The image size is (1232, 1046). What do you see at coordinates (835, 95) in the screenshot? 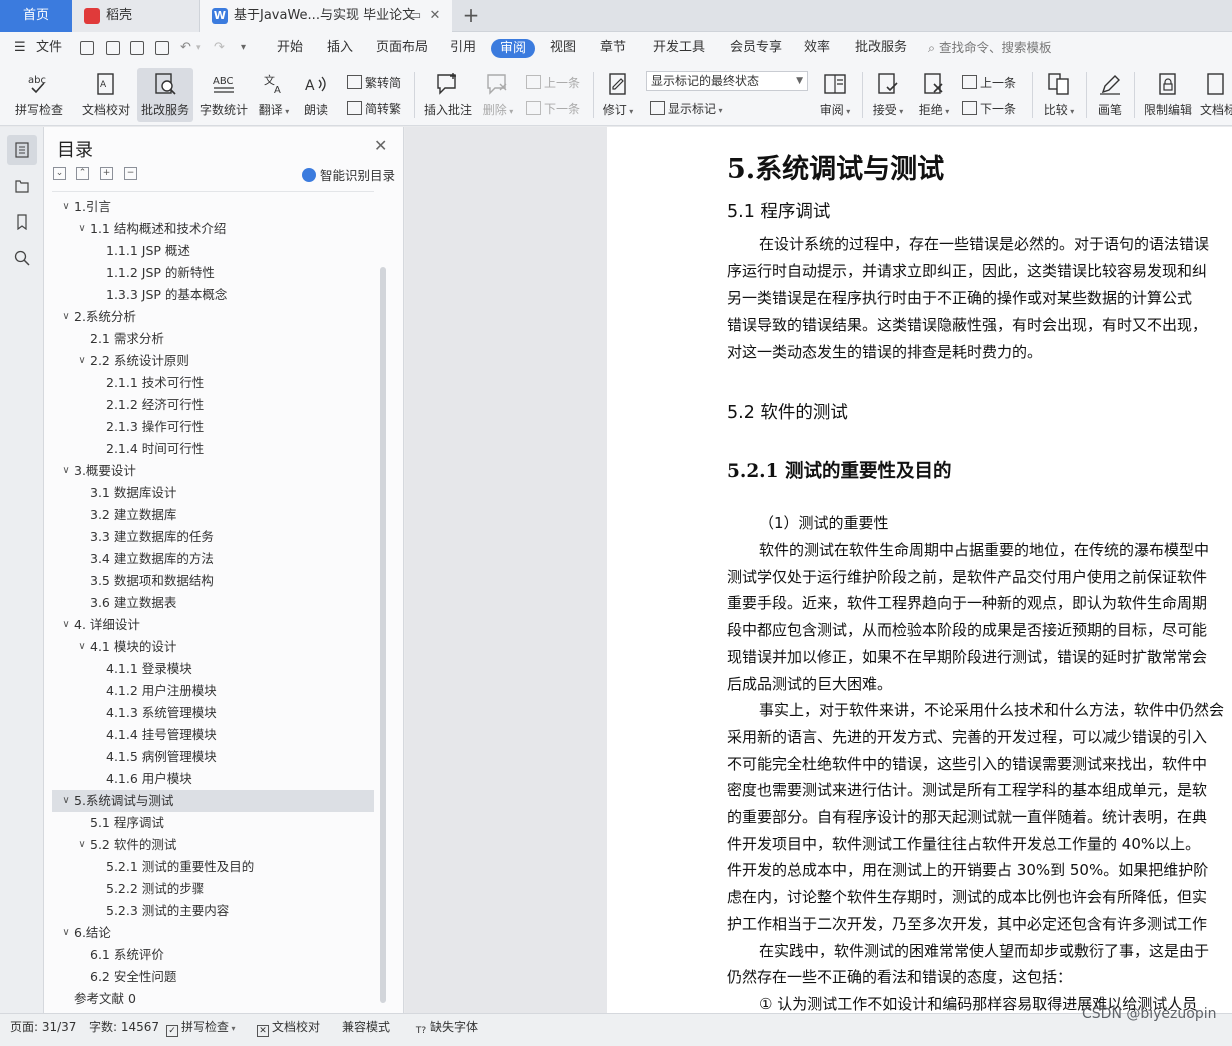
I see `review-pane-button: 审阅 ▾` at bounding box center [835, 95].